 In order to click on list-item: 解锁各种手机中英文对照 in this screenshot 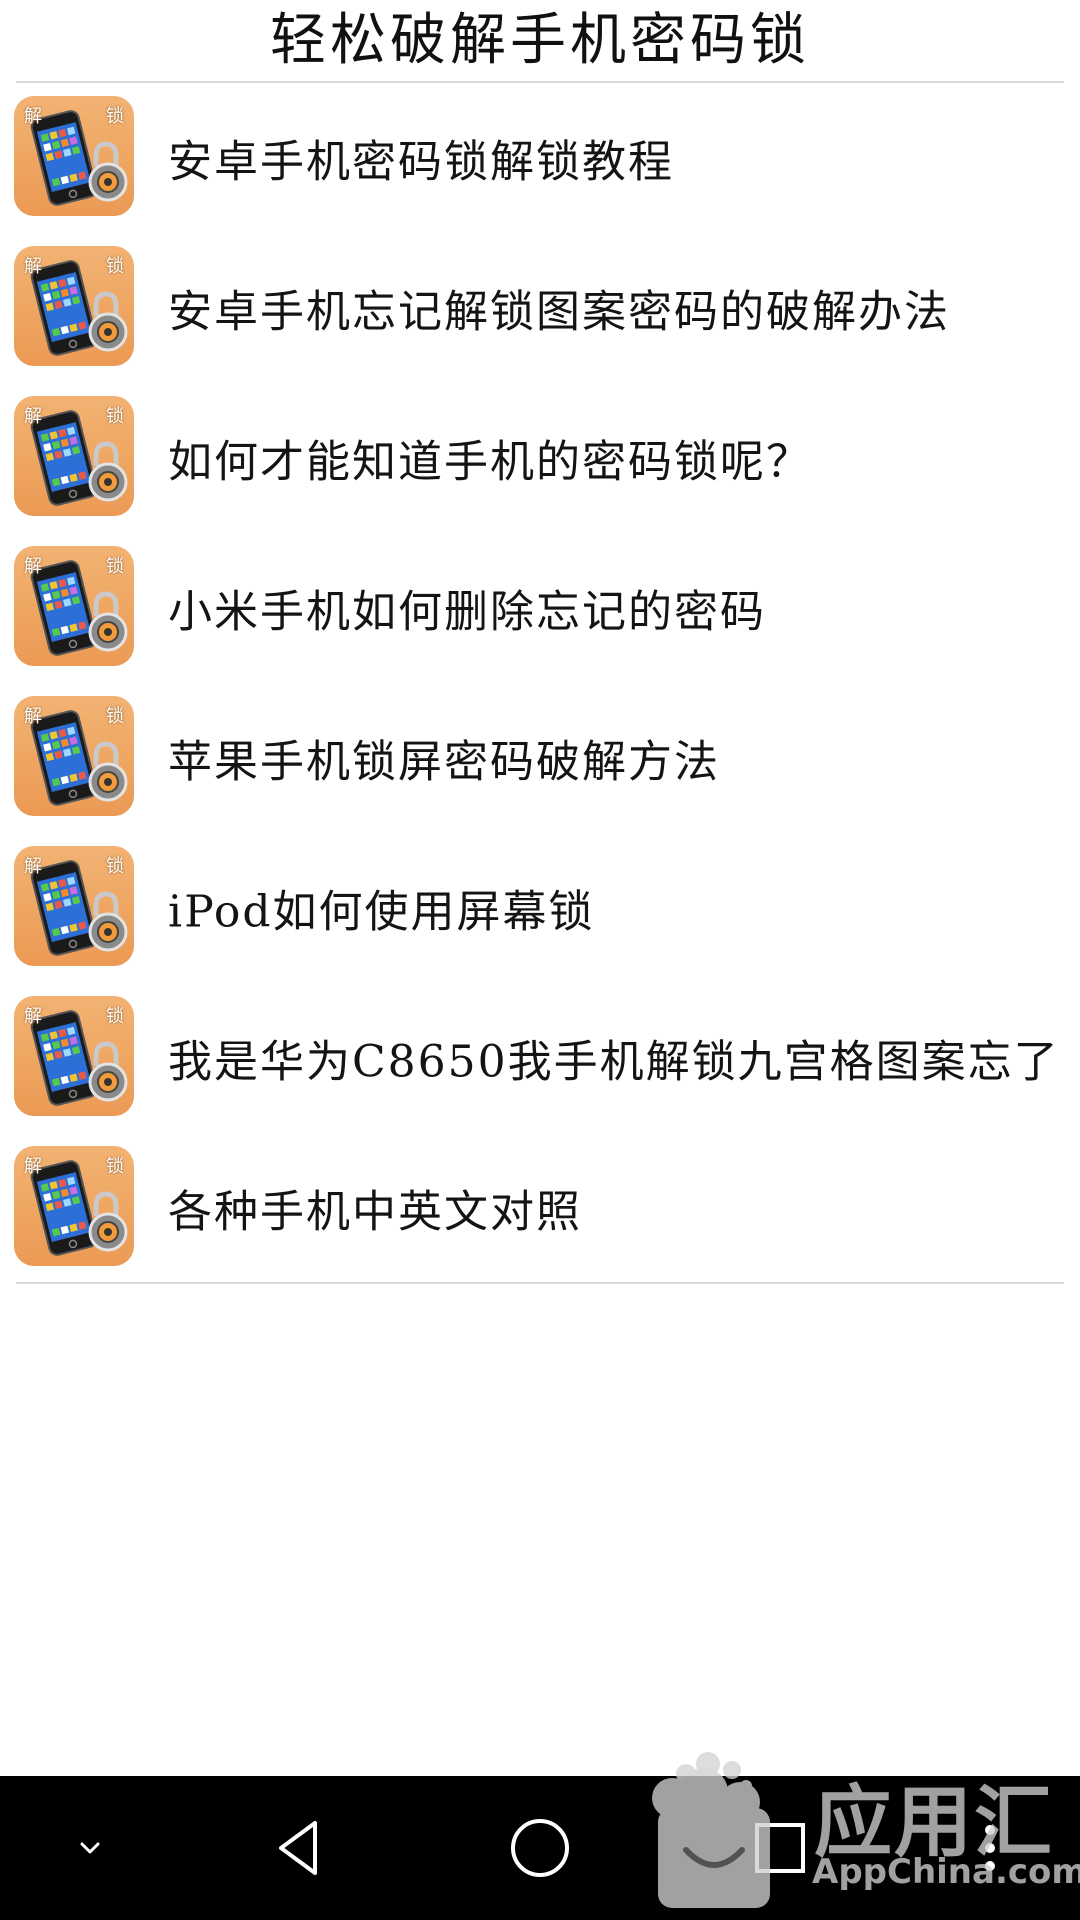, I will do `click(540, 1215)`.